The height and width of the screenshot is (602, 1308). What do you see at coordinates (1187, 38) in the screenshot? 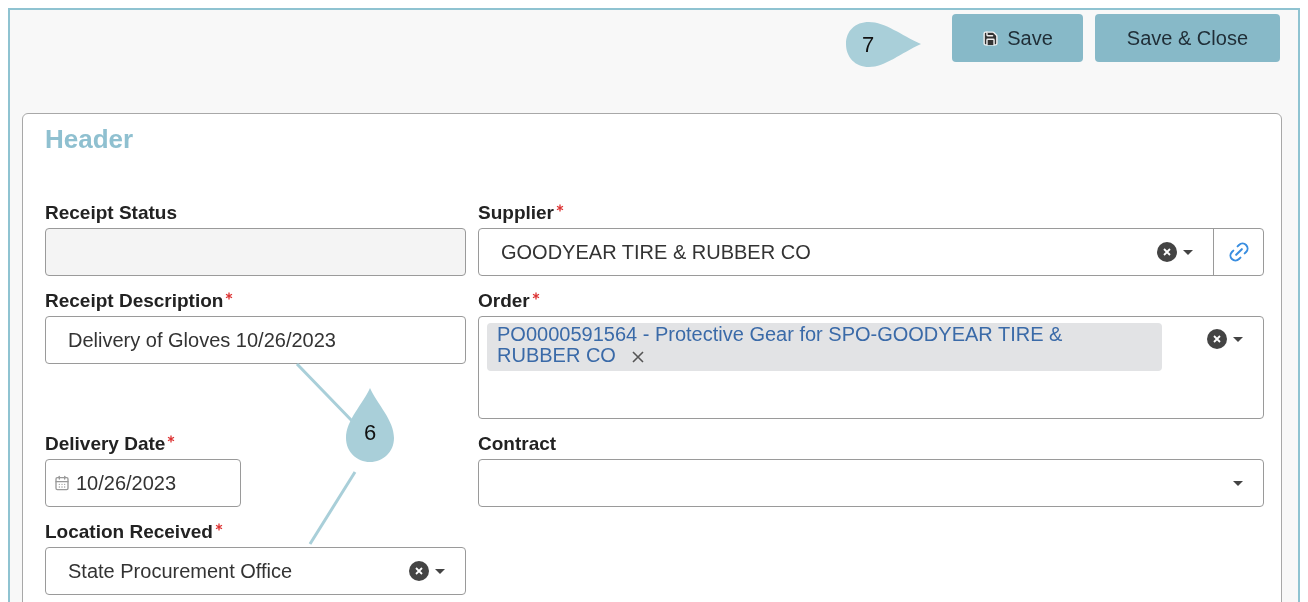
I see `save-close-button: Save & Close` at bounding box center [1187, 38].